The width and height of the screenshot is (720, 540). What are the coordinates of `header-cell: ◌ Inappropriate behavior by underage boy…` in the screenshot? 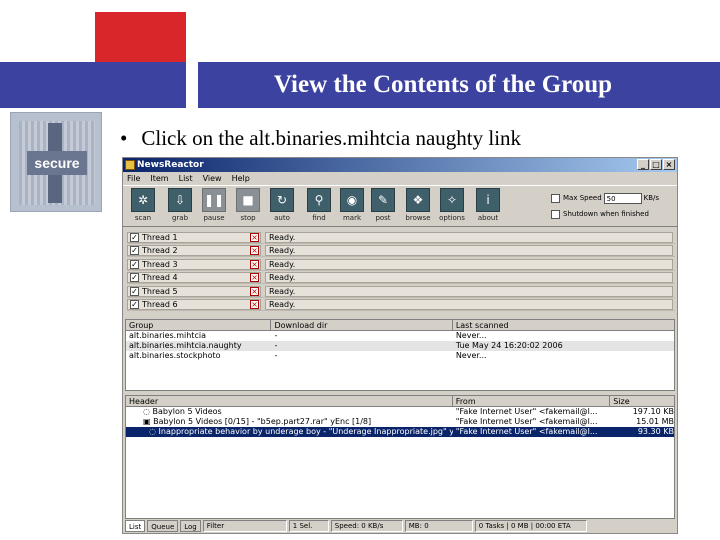 It's located at (289, 432).